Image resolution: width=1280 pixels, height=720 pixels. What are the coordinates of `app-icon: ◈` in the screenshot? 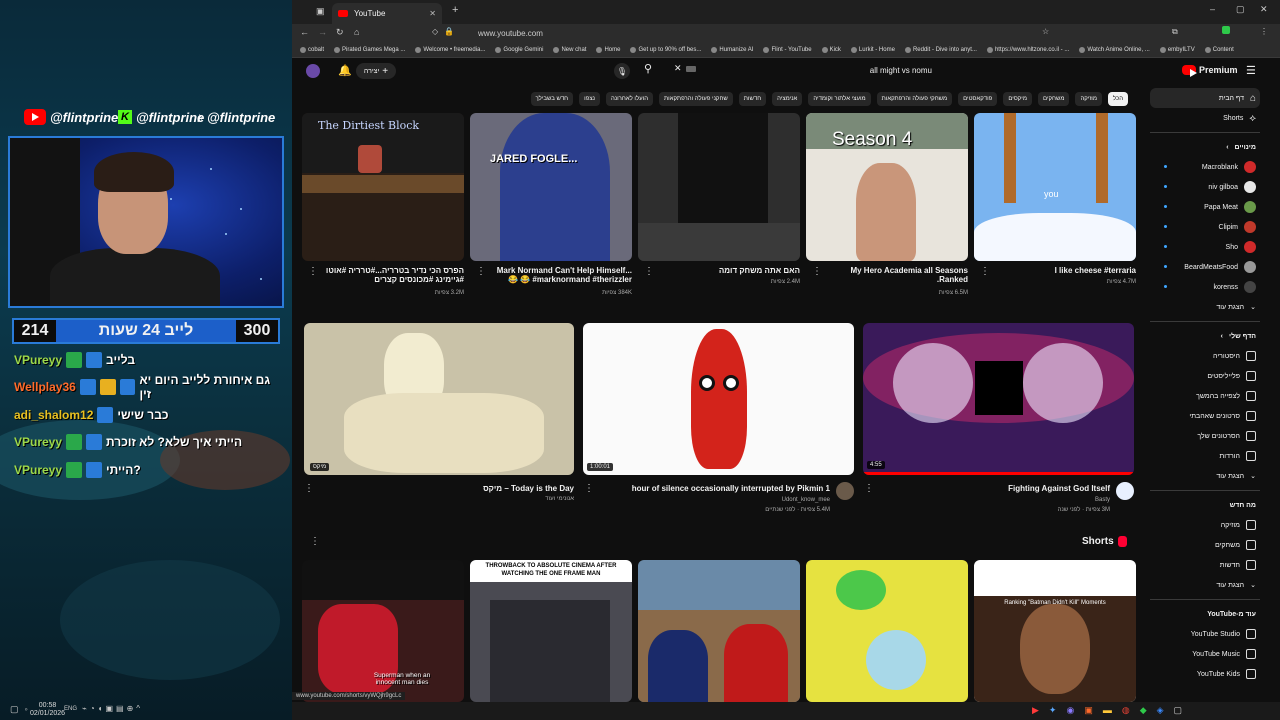 It's located at (1160, 710).